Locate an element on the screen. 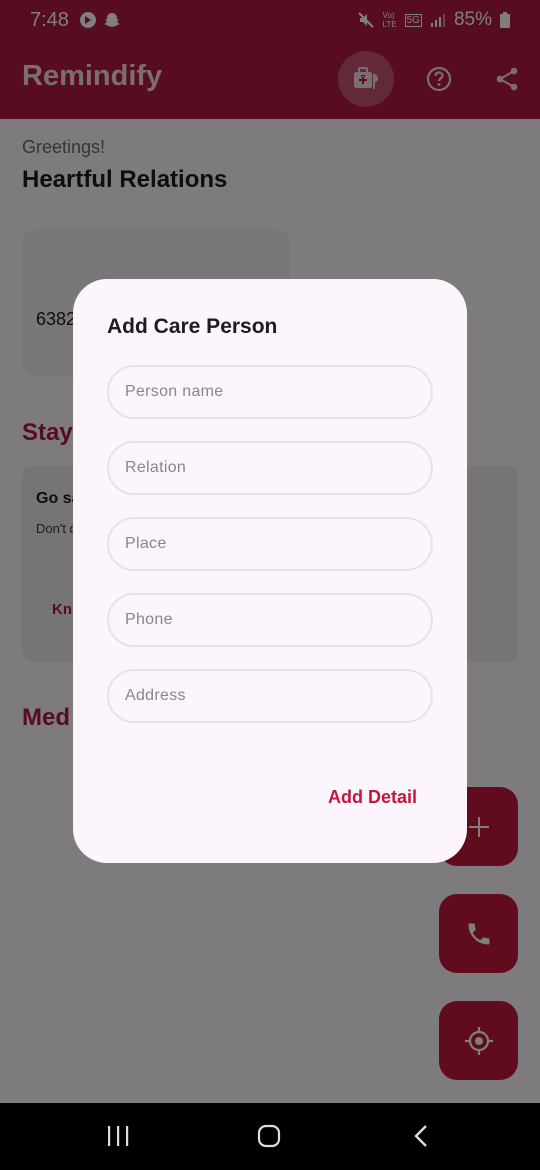 The width and height of the screenshot is (540, 1170). dialog-title: Add Care Person is located at coordinates (192, 326).